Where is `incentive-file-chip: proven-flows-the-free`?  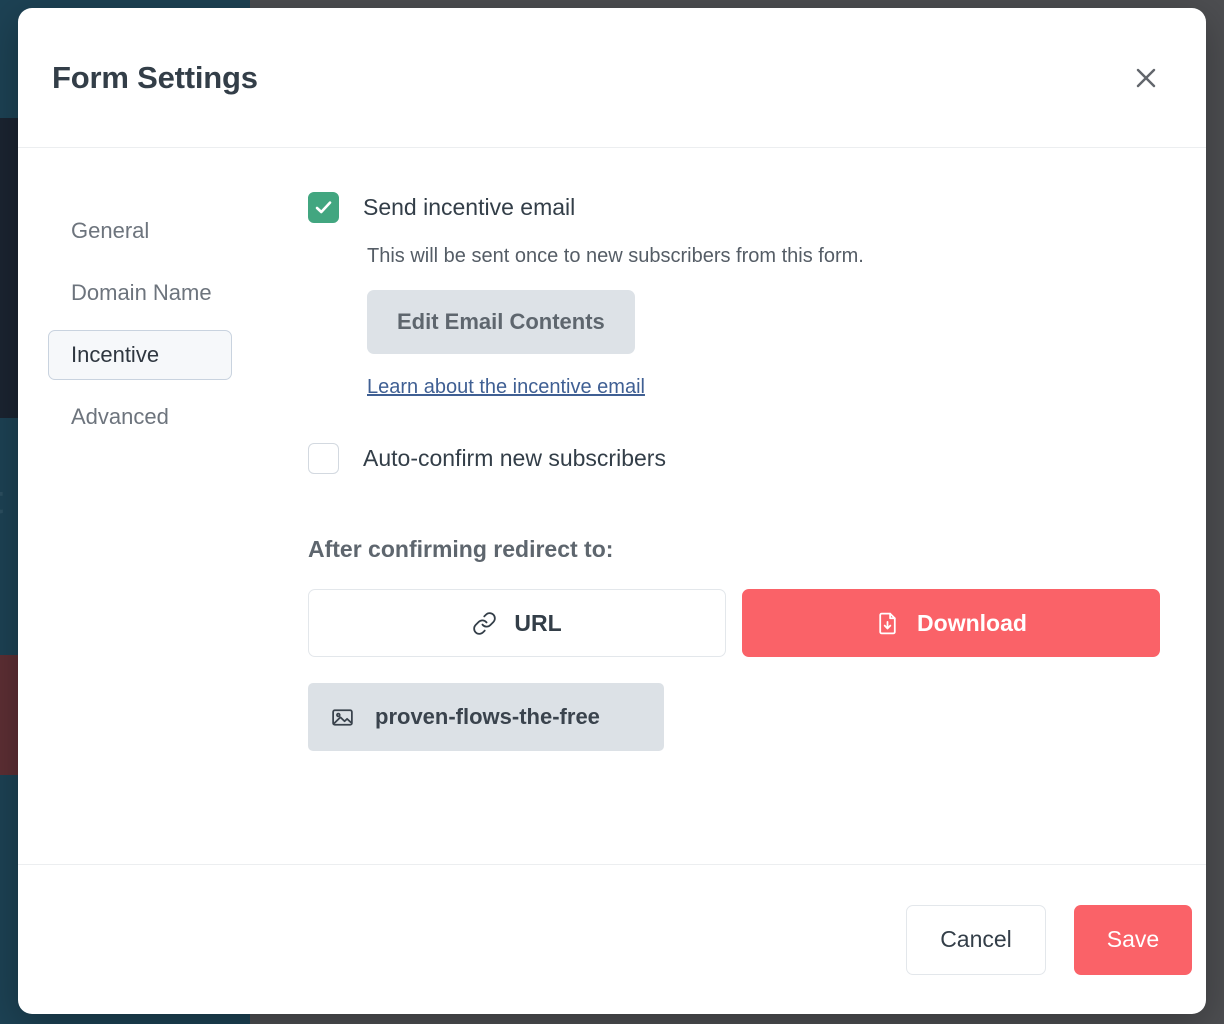
incentive-file-chip: proven-flows-the-free is located at coordinates (486, 717).